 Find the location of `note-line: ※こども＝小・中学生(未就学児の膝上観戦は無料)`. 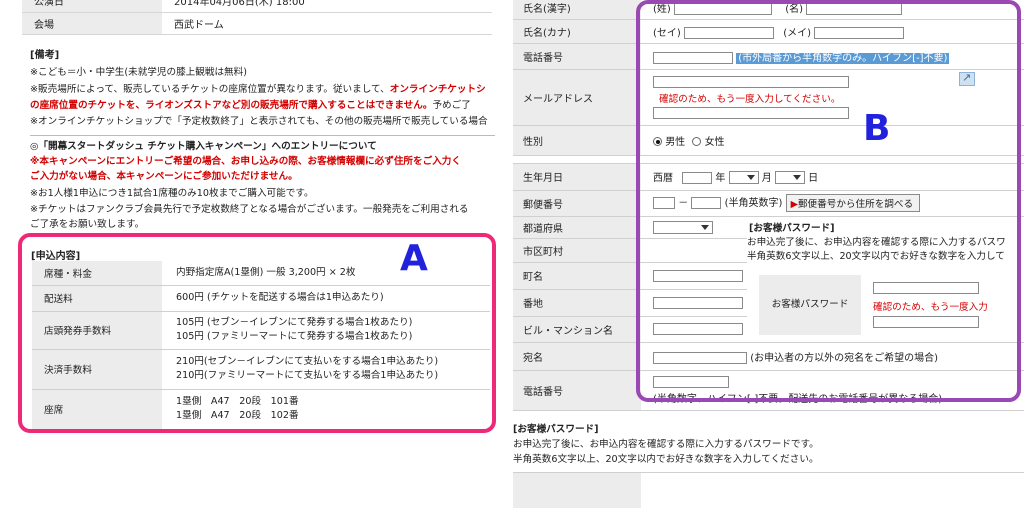

note-line: ※こども＝小・中学生(未就学児の膝上観戦は無料) is located at coordinates (138, 72).